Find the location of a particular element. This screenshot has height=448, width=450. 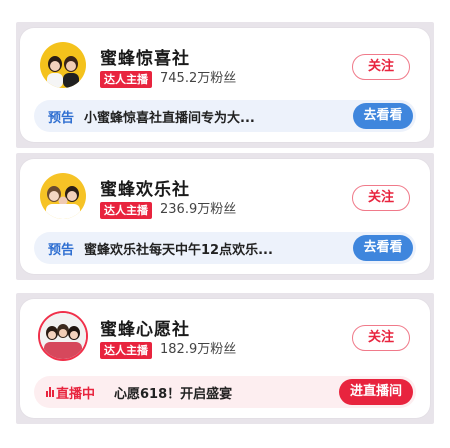

streamer-name: 蜜蜂惊喜社 is located at coordinates (145, 56).